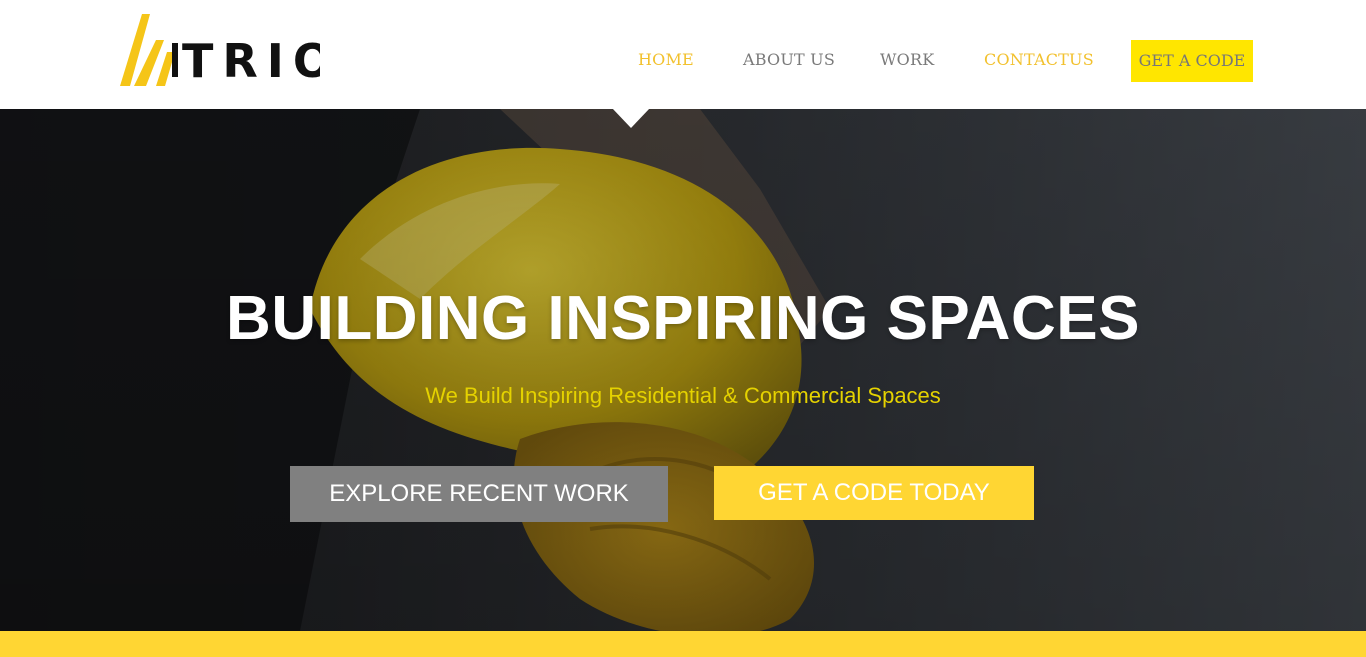  What do you see at coordinates (683, 318) in the screenshot?
I see `hero-title: BUILDING INSPIRING SPACES` at bounding box center [683, 318].